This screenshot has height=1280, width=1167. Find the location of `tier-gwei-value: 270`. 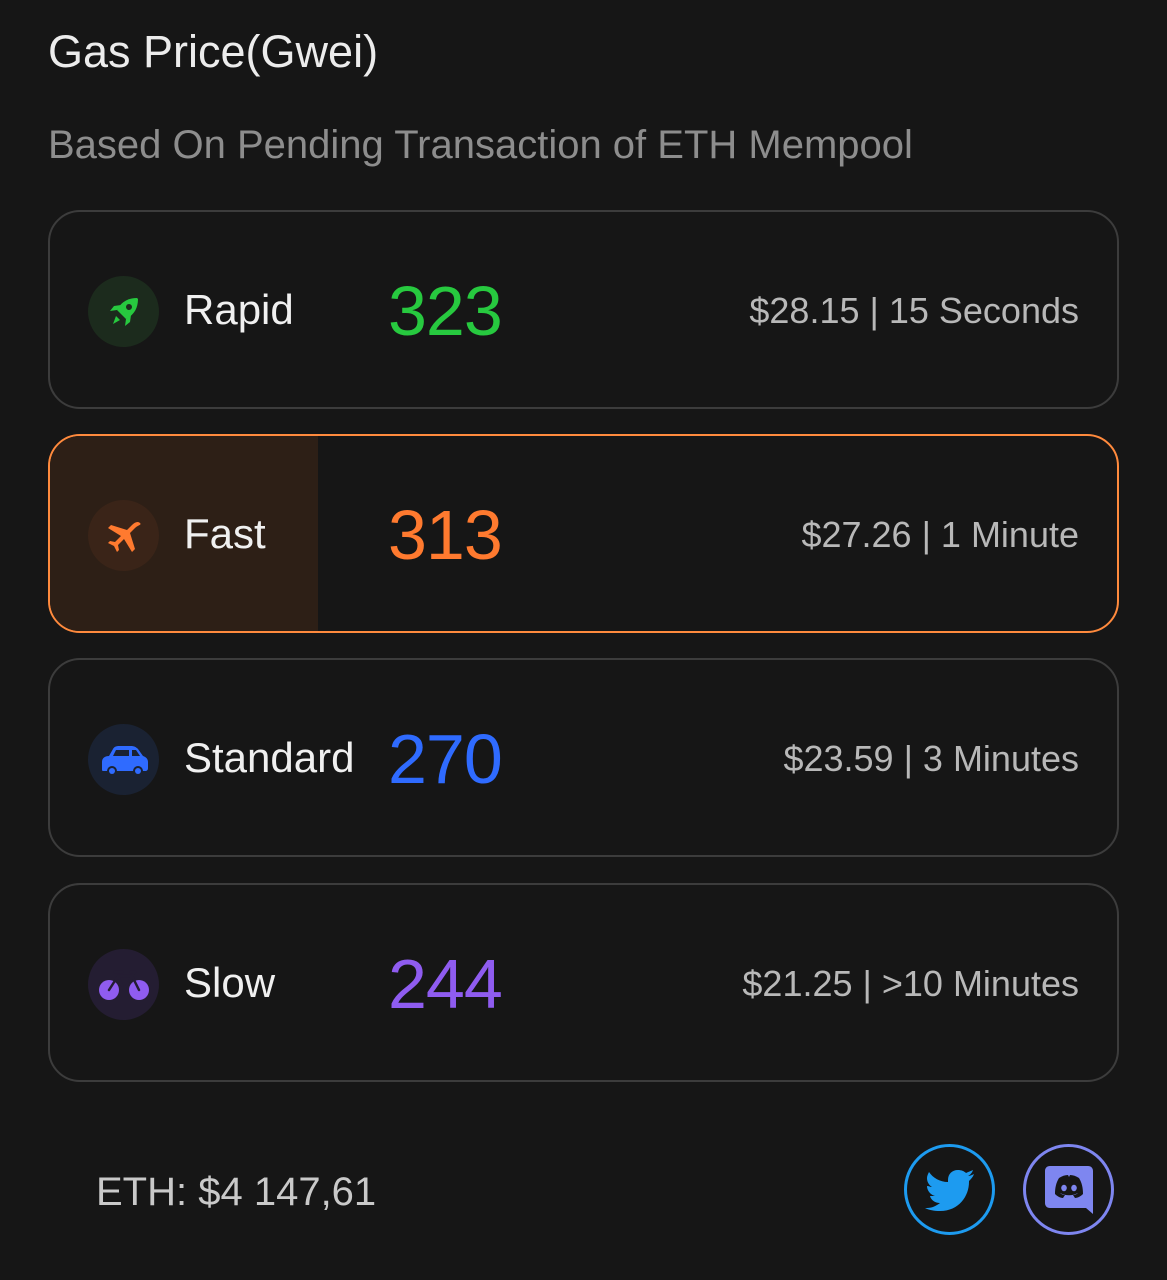

tier-gwei-value: 270 is located at coordinates (445, 759).